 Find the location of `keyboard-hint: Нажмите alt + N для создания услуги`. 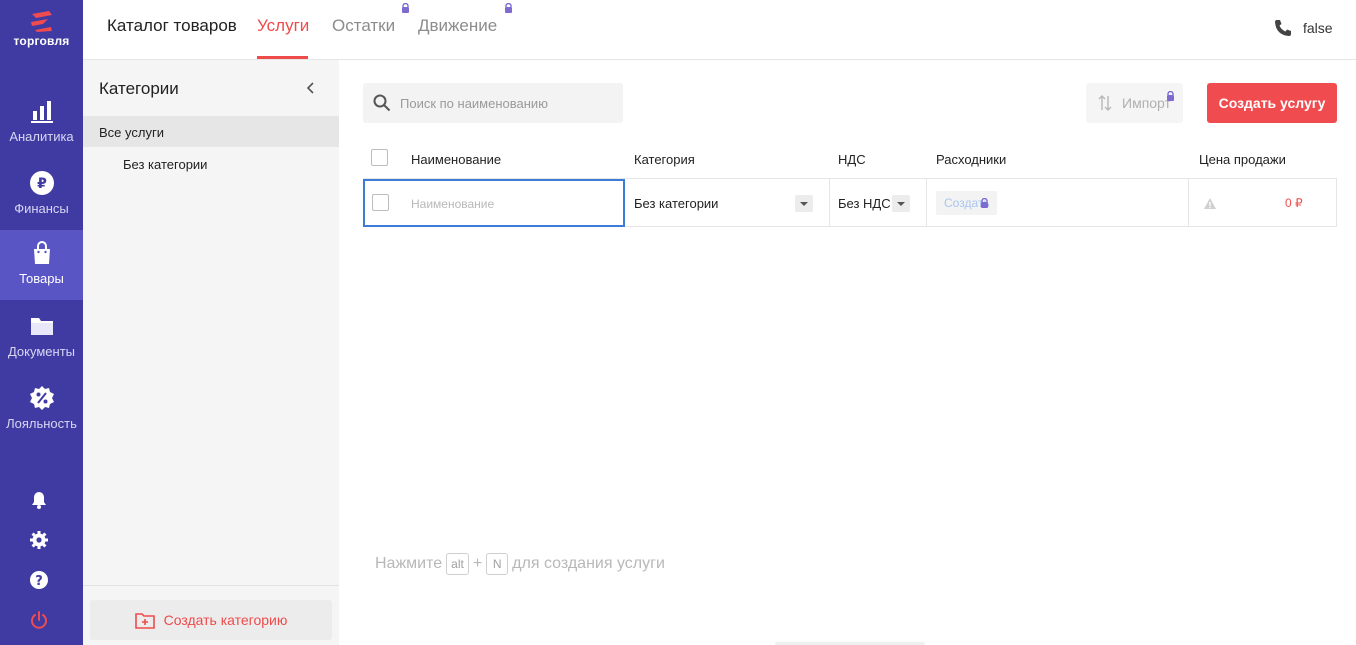

keyboard-hint: Нажмите alt + N для создания услуги is located at coordinates (520, 564).